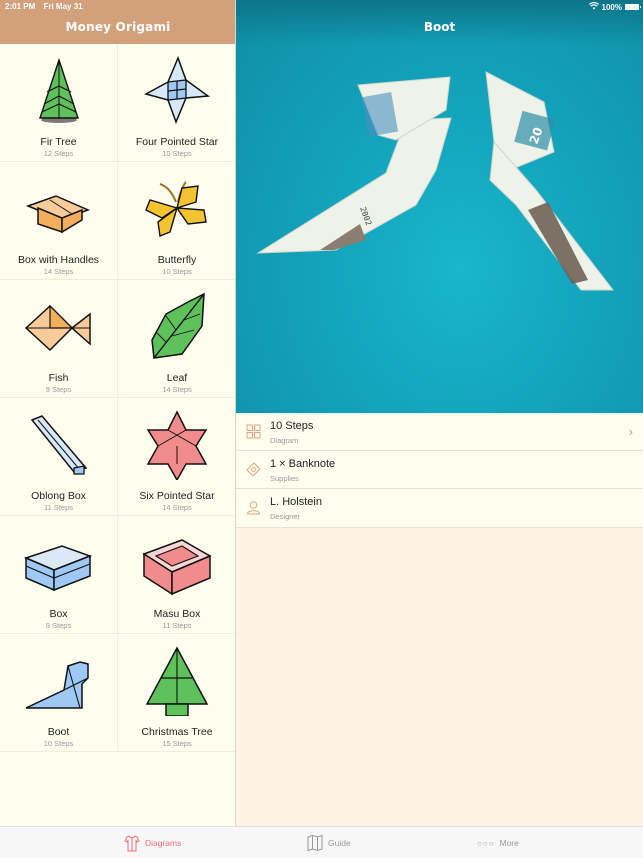  What do you see at coordinates (59, 445) in the screenshot?
I see `oblong-box-icon` at bounding box center [59, 445].